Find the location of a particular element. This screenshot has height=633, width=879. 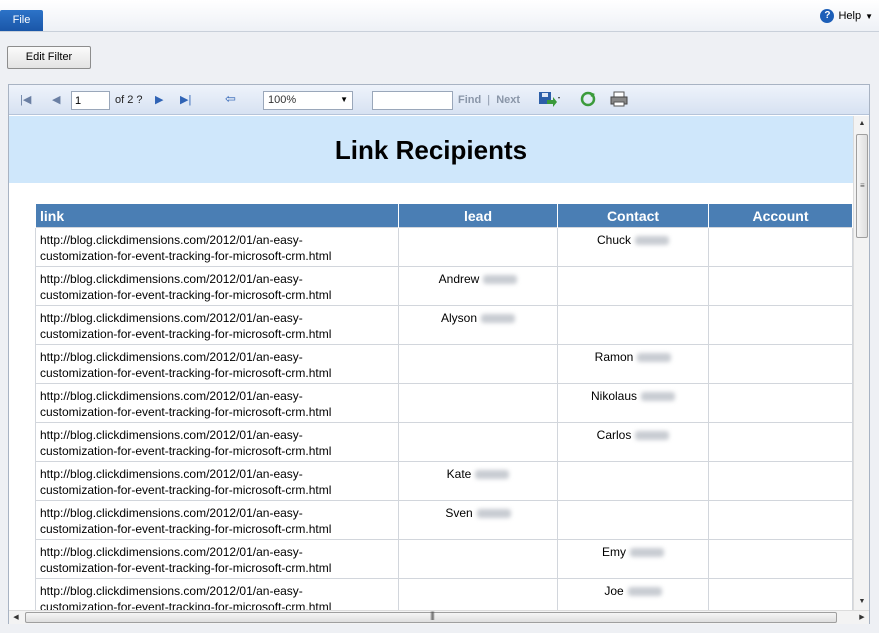

vertical-scrollbar: ▲ ≡ ▼ is located at coordinates (861, 363).